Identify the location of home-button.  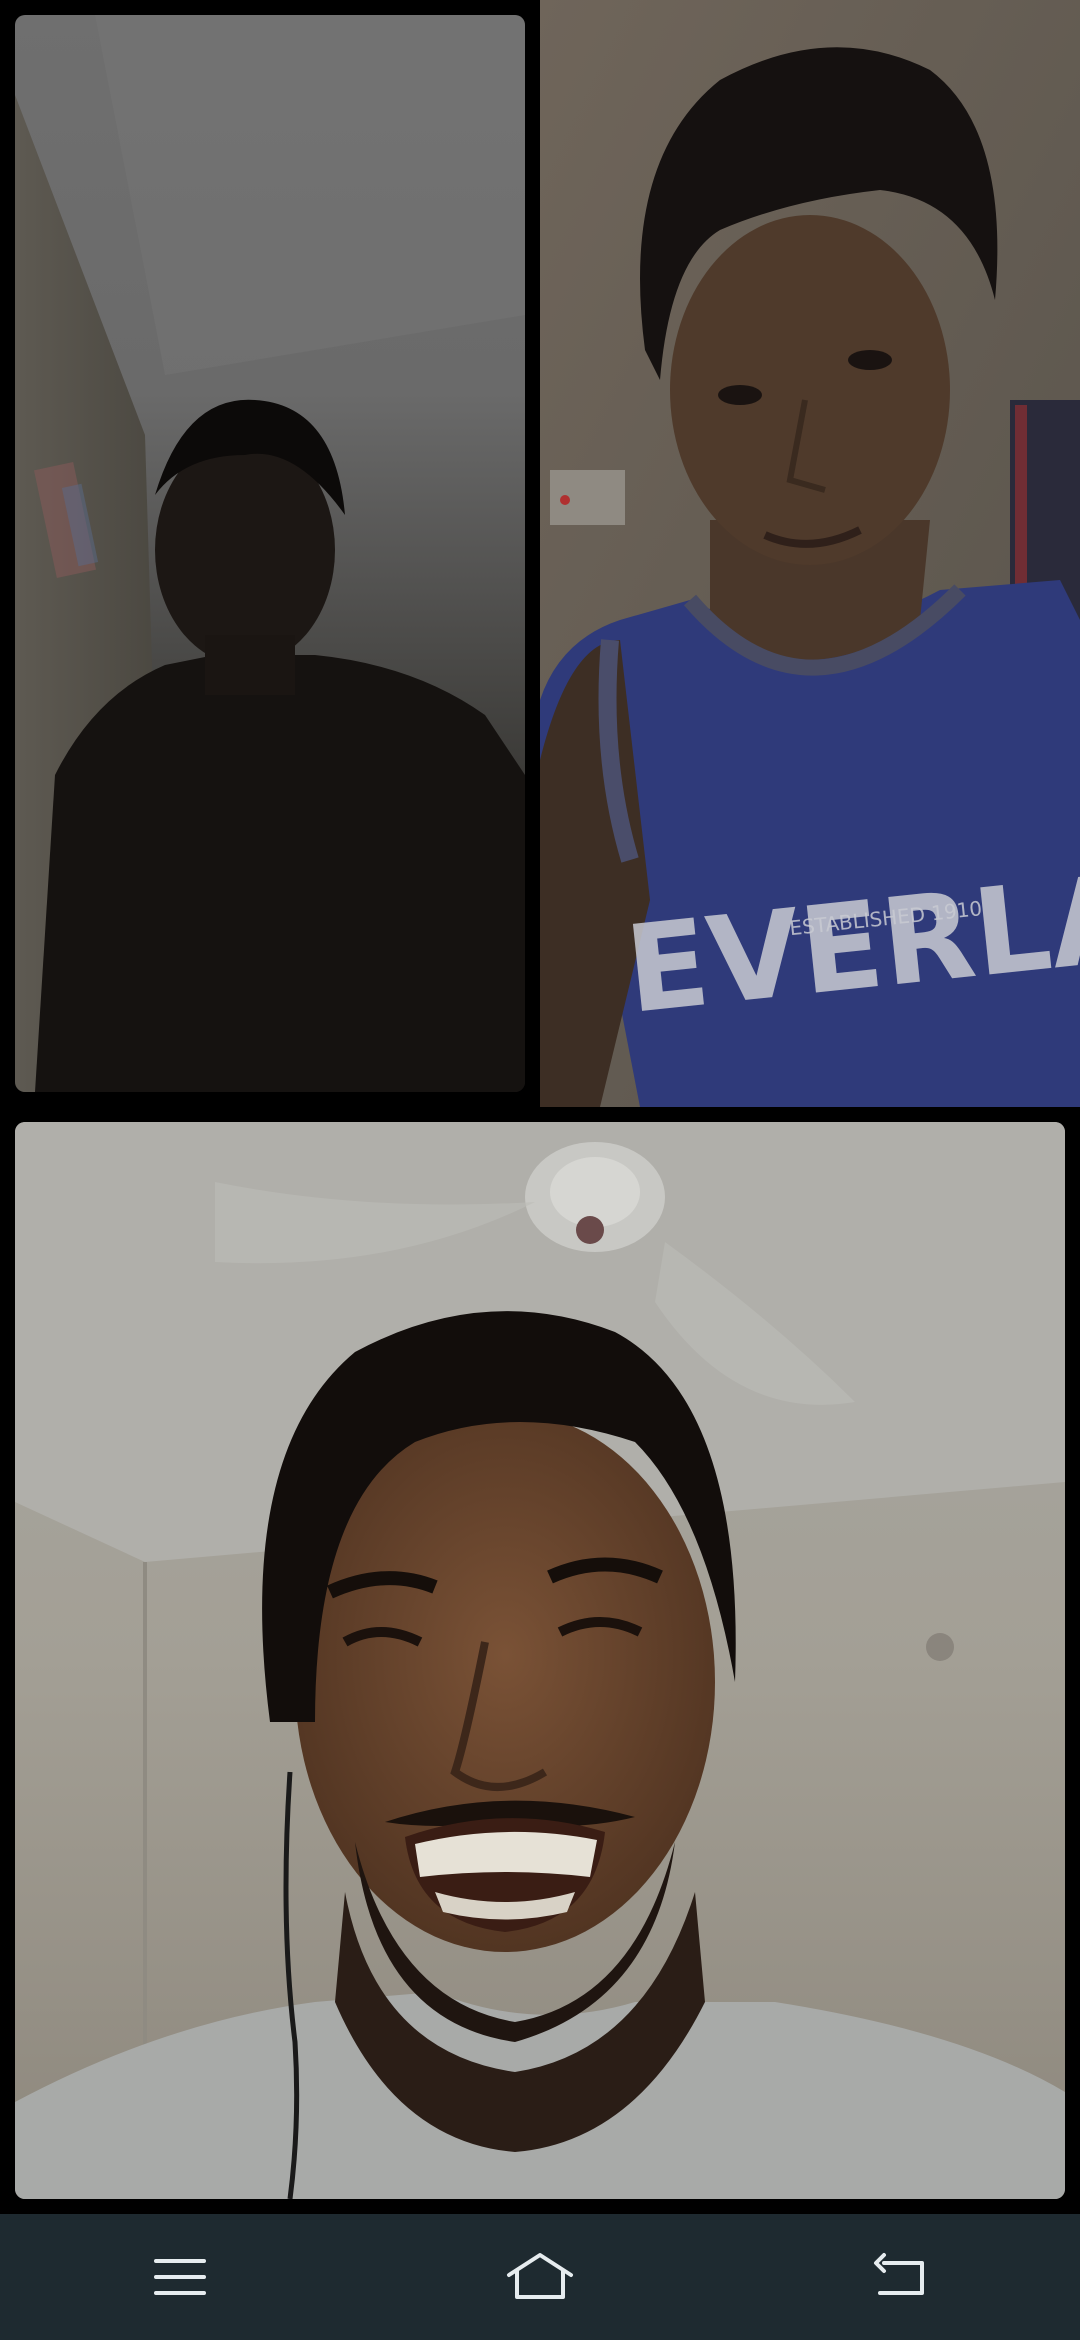
(540, 2277).